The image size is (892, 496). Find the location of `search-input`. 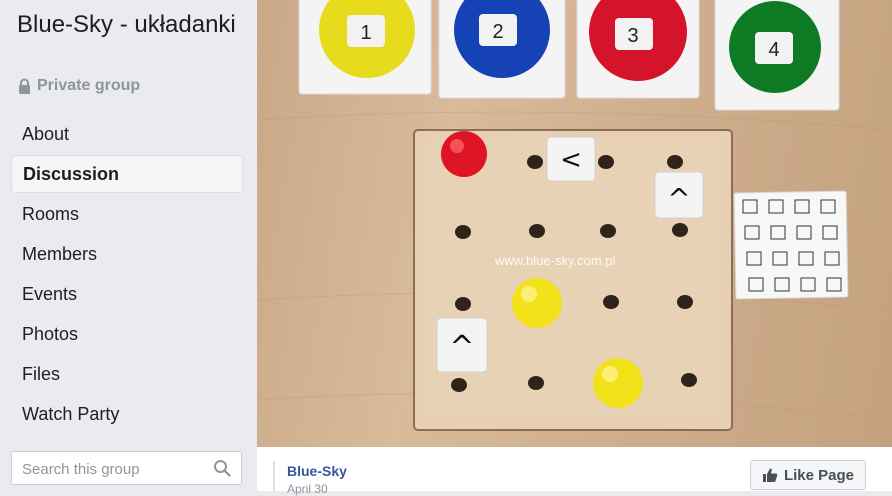

search-input is located at coordinates (113, 469).